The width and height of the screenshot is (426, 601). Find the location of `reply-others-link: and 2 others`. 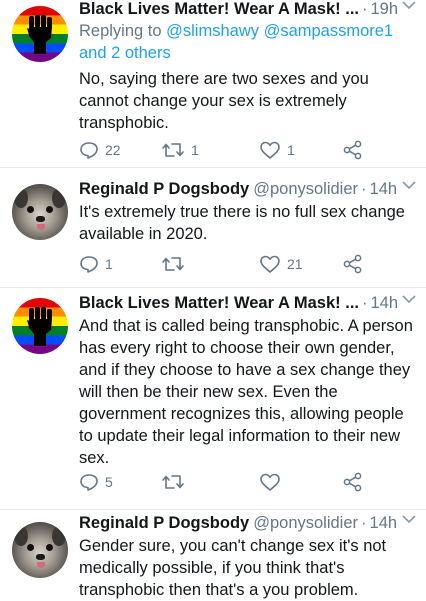

reply-others-link: and 2 others is located at coordinates (125, 53).